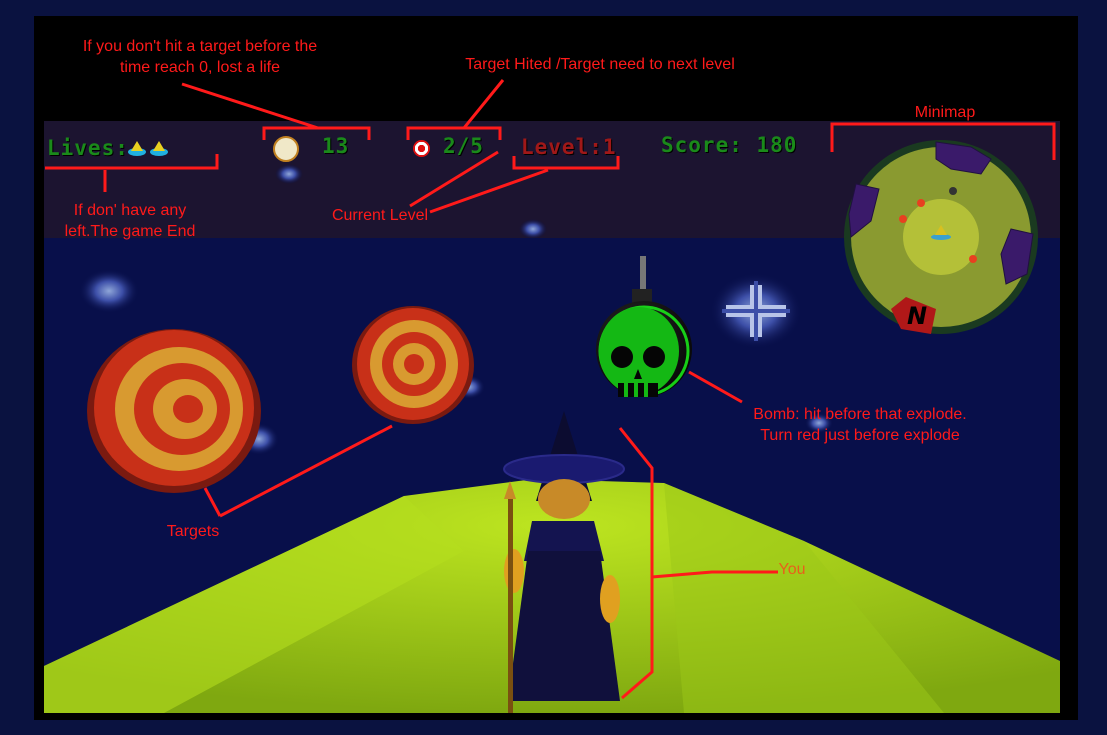  Describe the element at coordinates (130, 210) in the screenshot. I see `lives-annotation-line1: If don' have any` at that location.